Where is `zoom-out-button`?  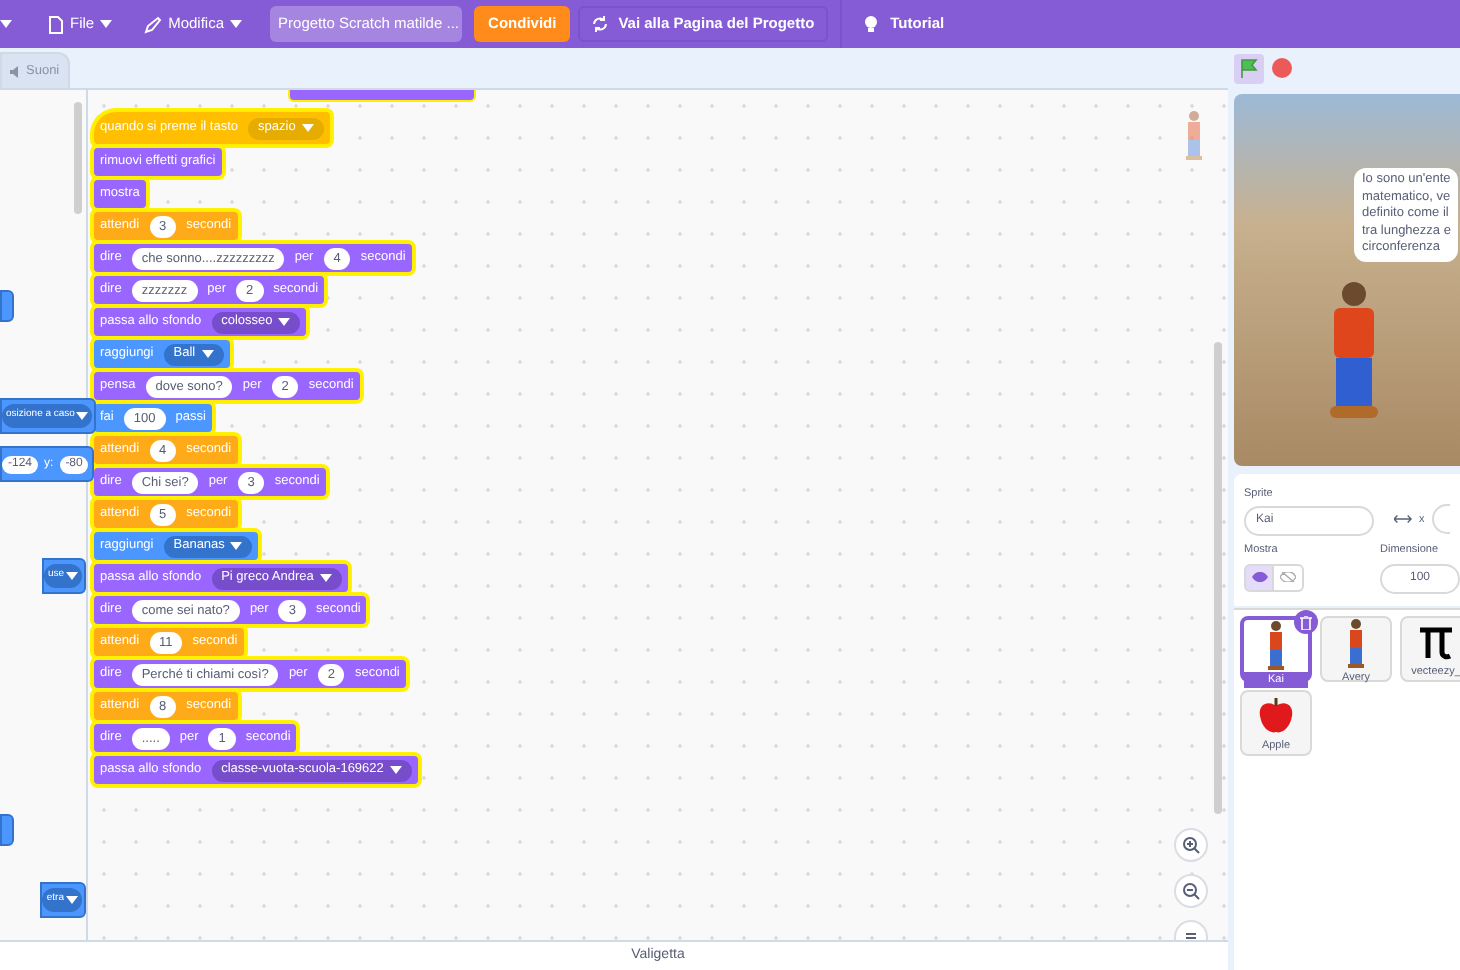 zoom-out-button is located at coordinates (1191, 891).